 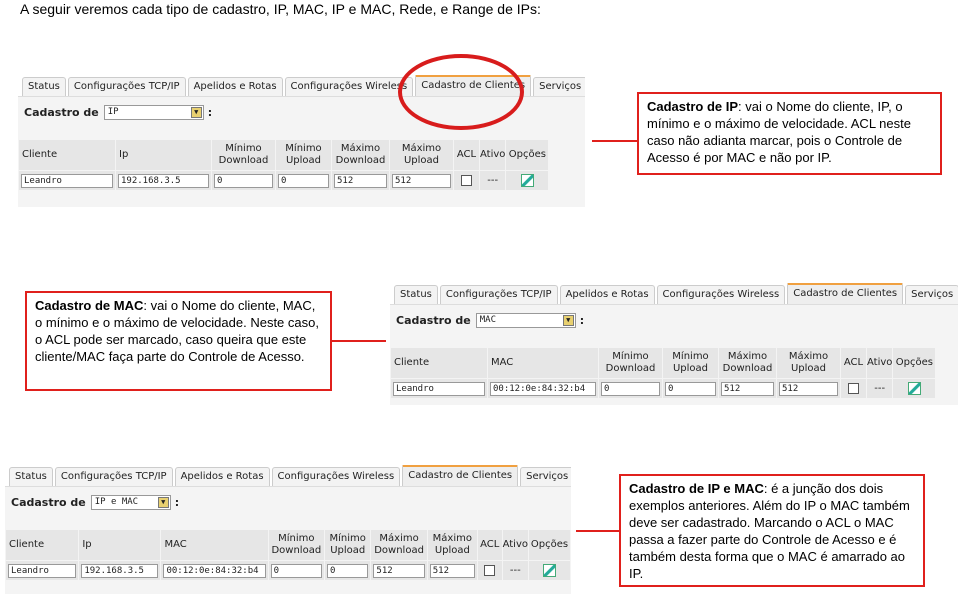 I want to click on cadastro-label: Cadastro de, so click(x=61, y=112).